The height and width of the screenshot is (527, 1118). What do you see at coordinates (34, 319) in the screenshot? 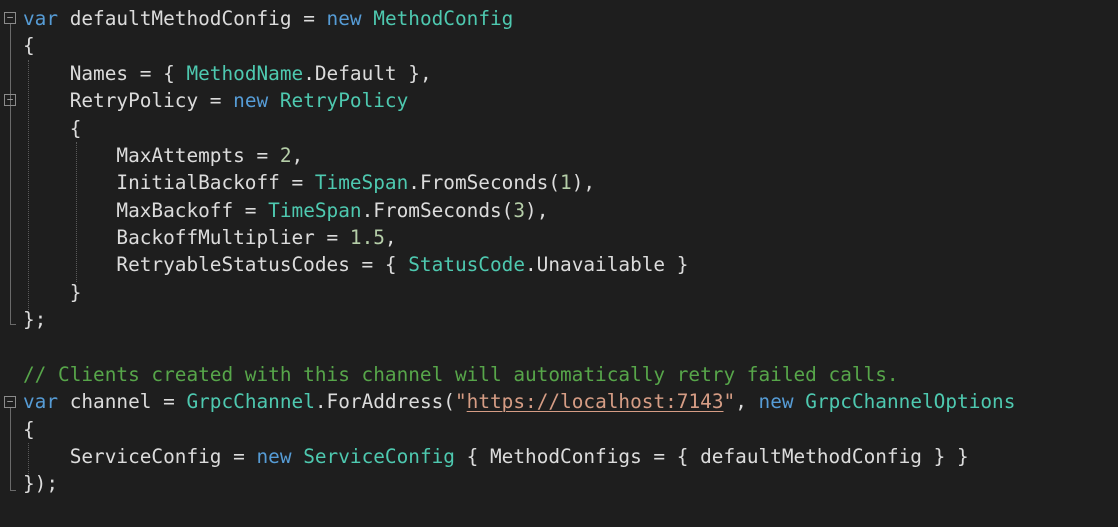
I see `code-line-12: };` at bounding box center [34, 319].